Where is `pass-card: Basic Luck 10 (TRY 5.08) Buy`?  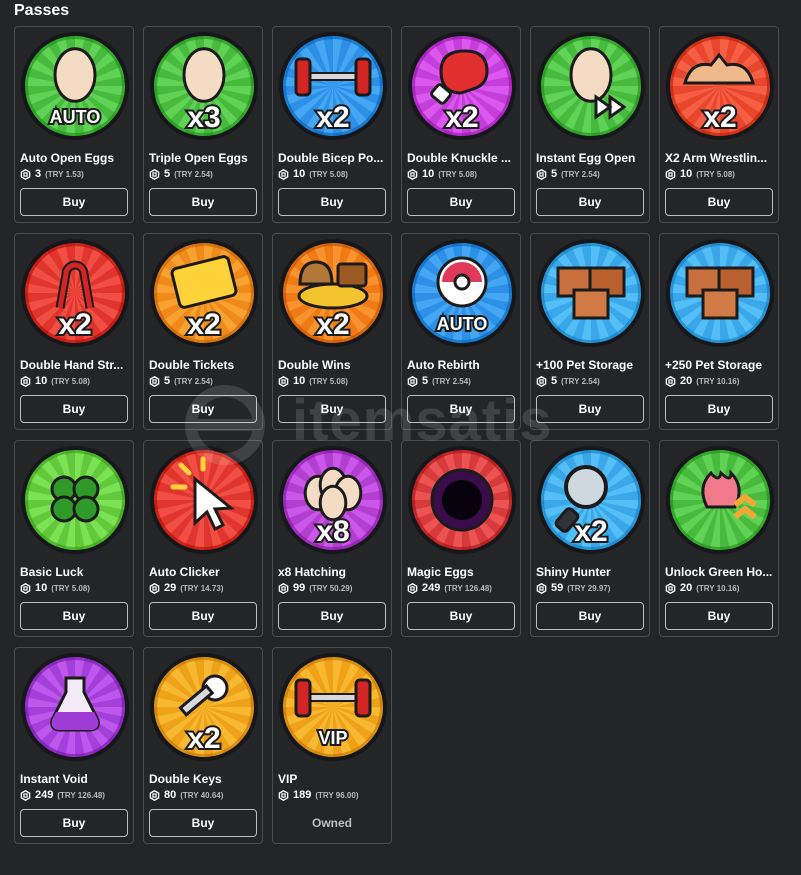 pass-card: Basic Luck 10 (TRY 5.08) Buy is located at coordinates (74, 538).